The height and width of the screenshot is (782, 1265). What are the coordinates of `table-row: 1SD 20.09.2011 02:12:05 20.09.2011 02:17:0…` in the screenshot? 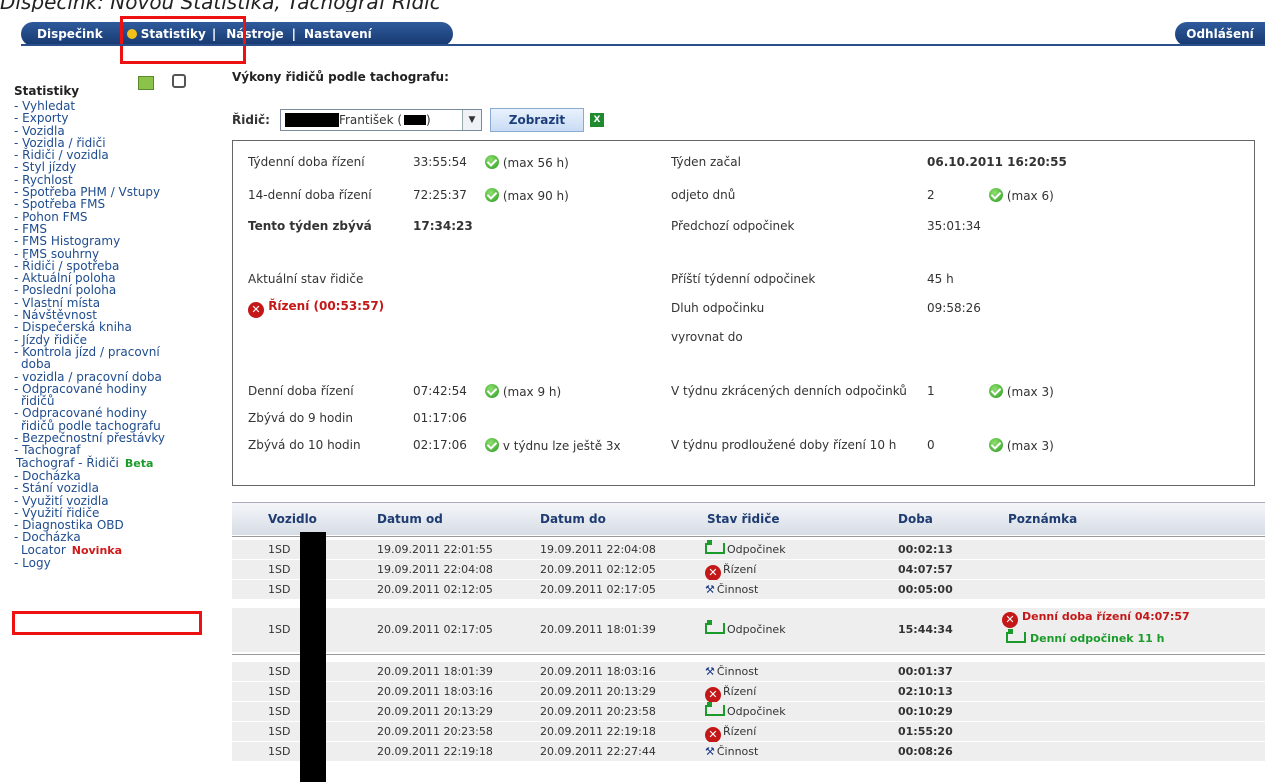 It's located at (748, 589).